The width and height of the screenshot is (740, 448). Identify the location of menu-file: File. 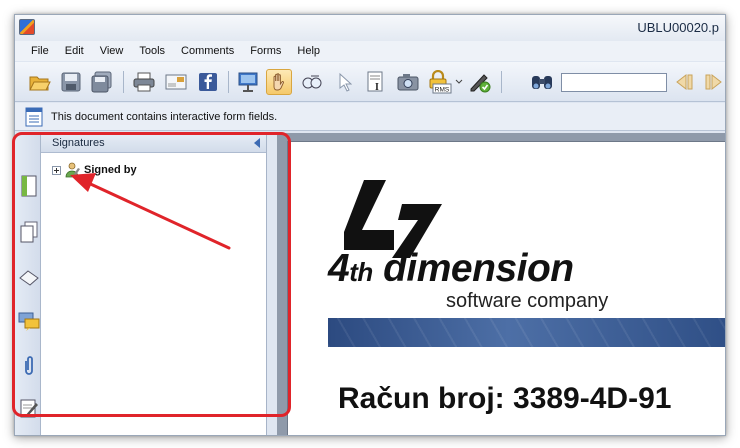
(40, 51).